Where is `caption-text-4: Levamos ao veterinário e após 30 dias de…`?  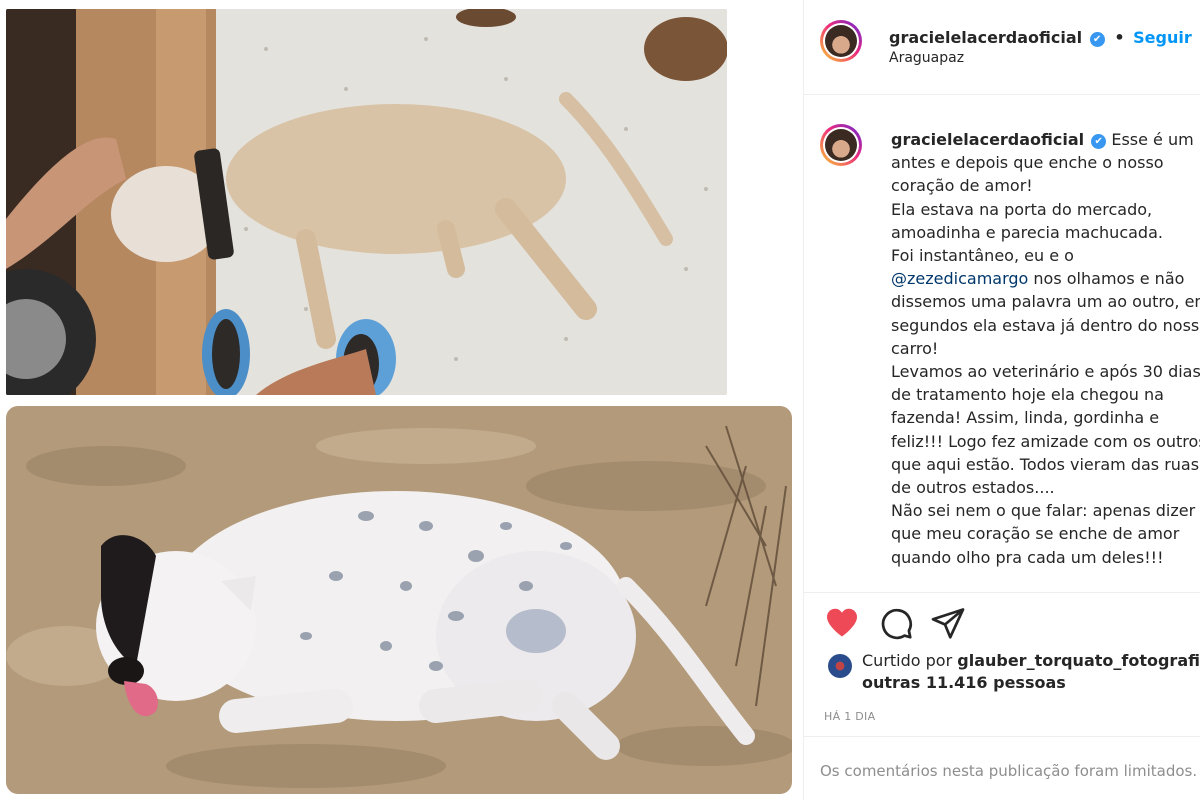 caption-text-4: Levamos ao veterinário e após 30 dias de… is located at coordinates (1045, 430).